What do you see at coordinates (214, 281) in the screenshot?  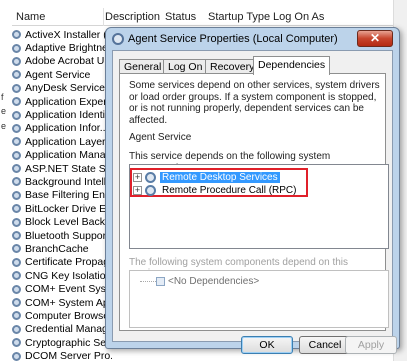 I see `no-dependencies-text: <No Dependencies>` at bounding box center [214, 281].